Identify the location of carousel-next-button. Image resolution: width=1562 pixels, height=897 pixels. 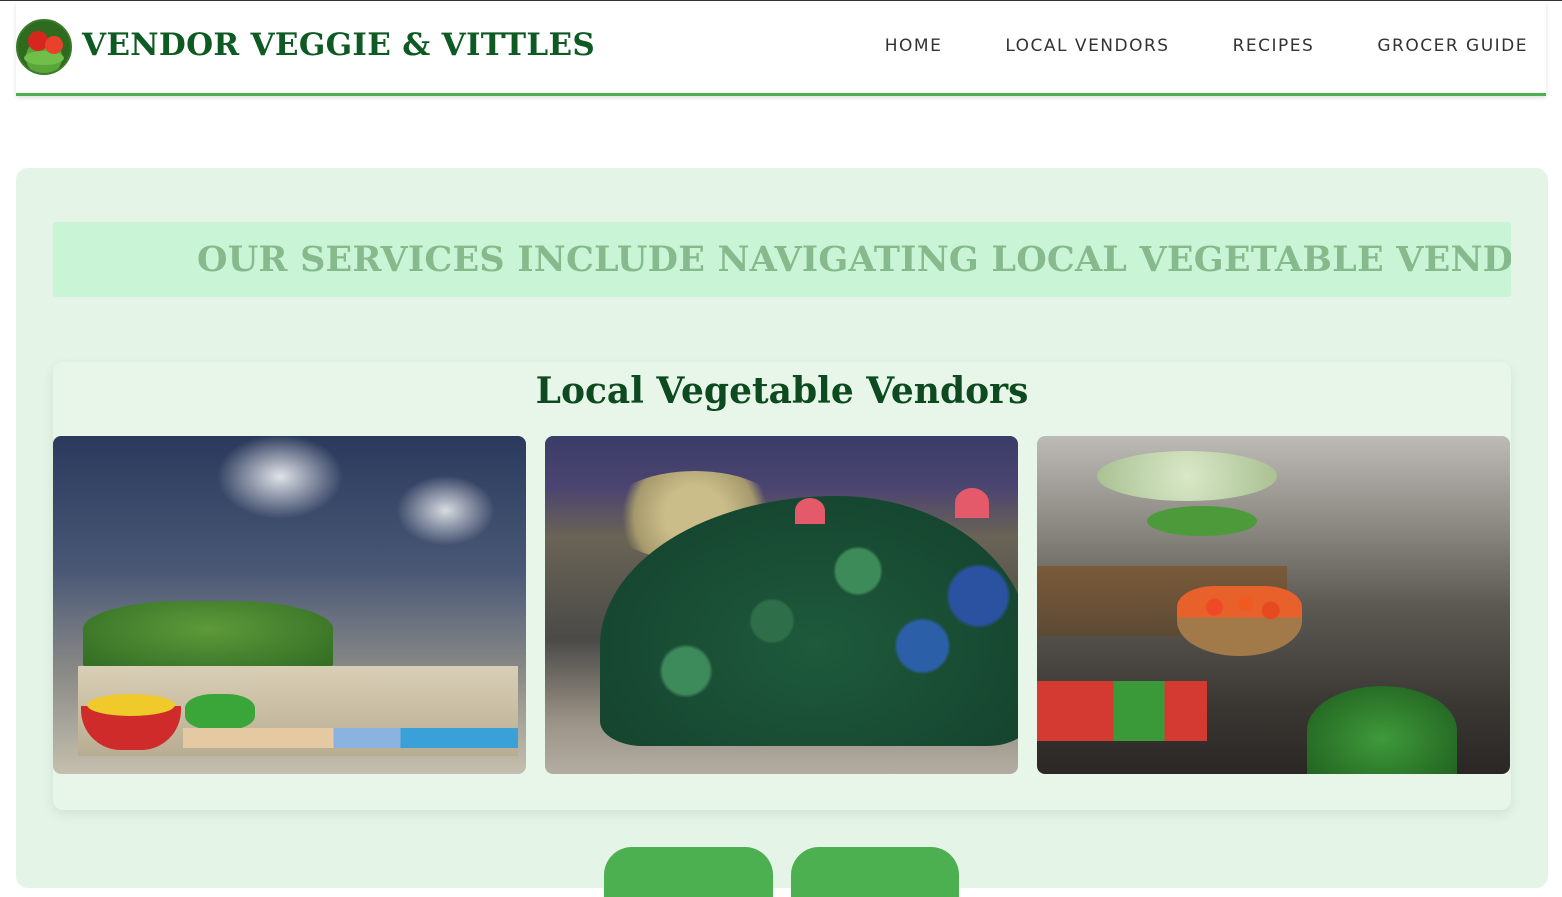
(875, 872).